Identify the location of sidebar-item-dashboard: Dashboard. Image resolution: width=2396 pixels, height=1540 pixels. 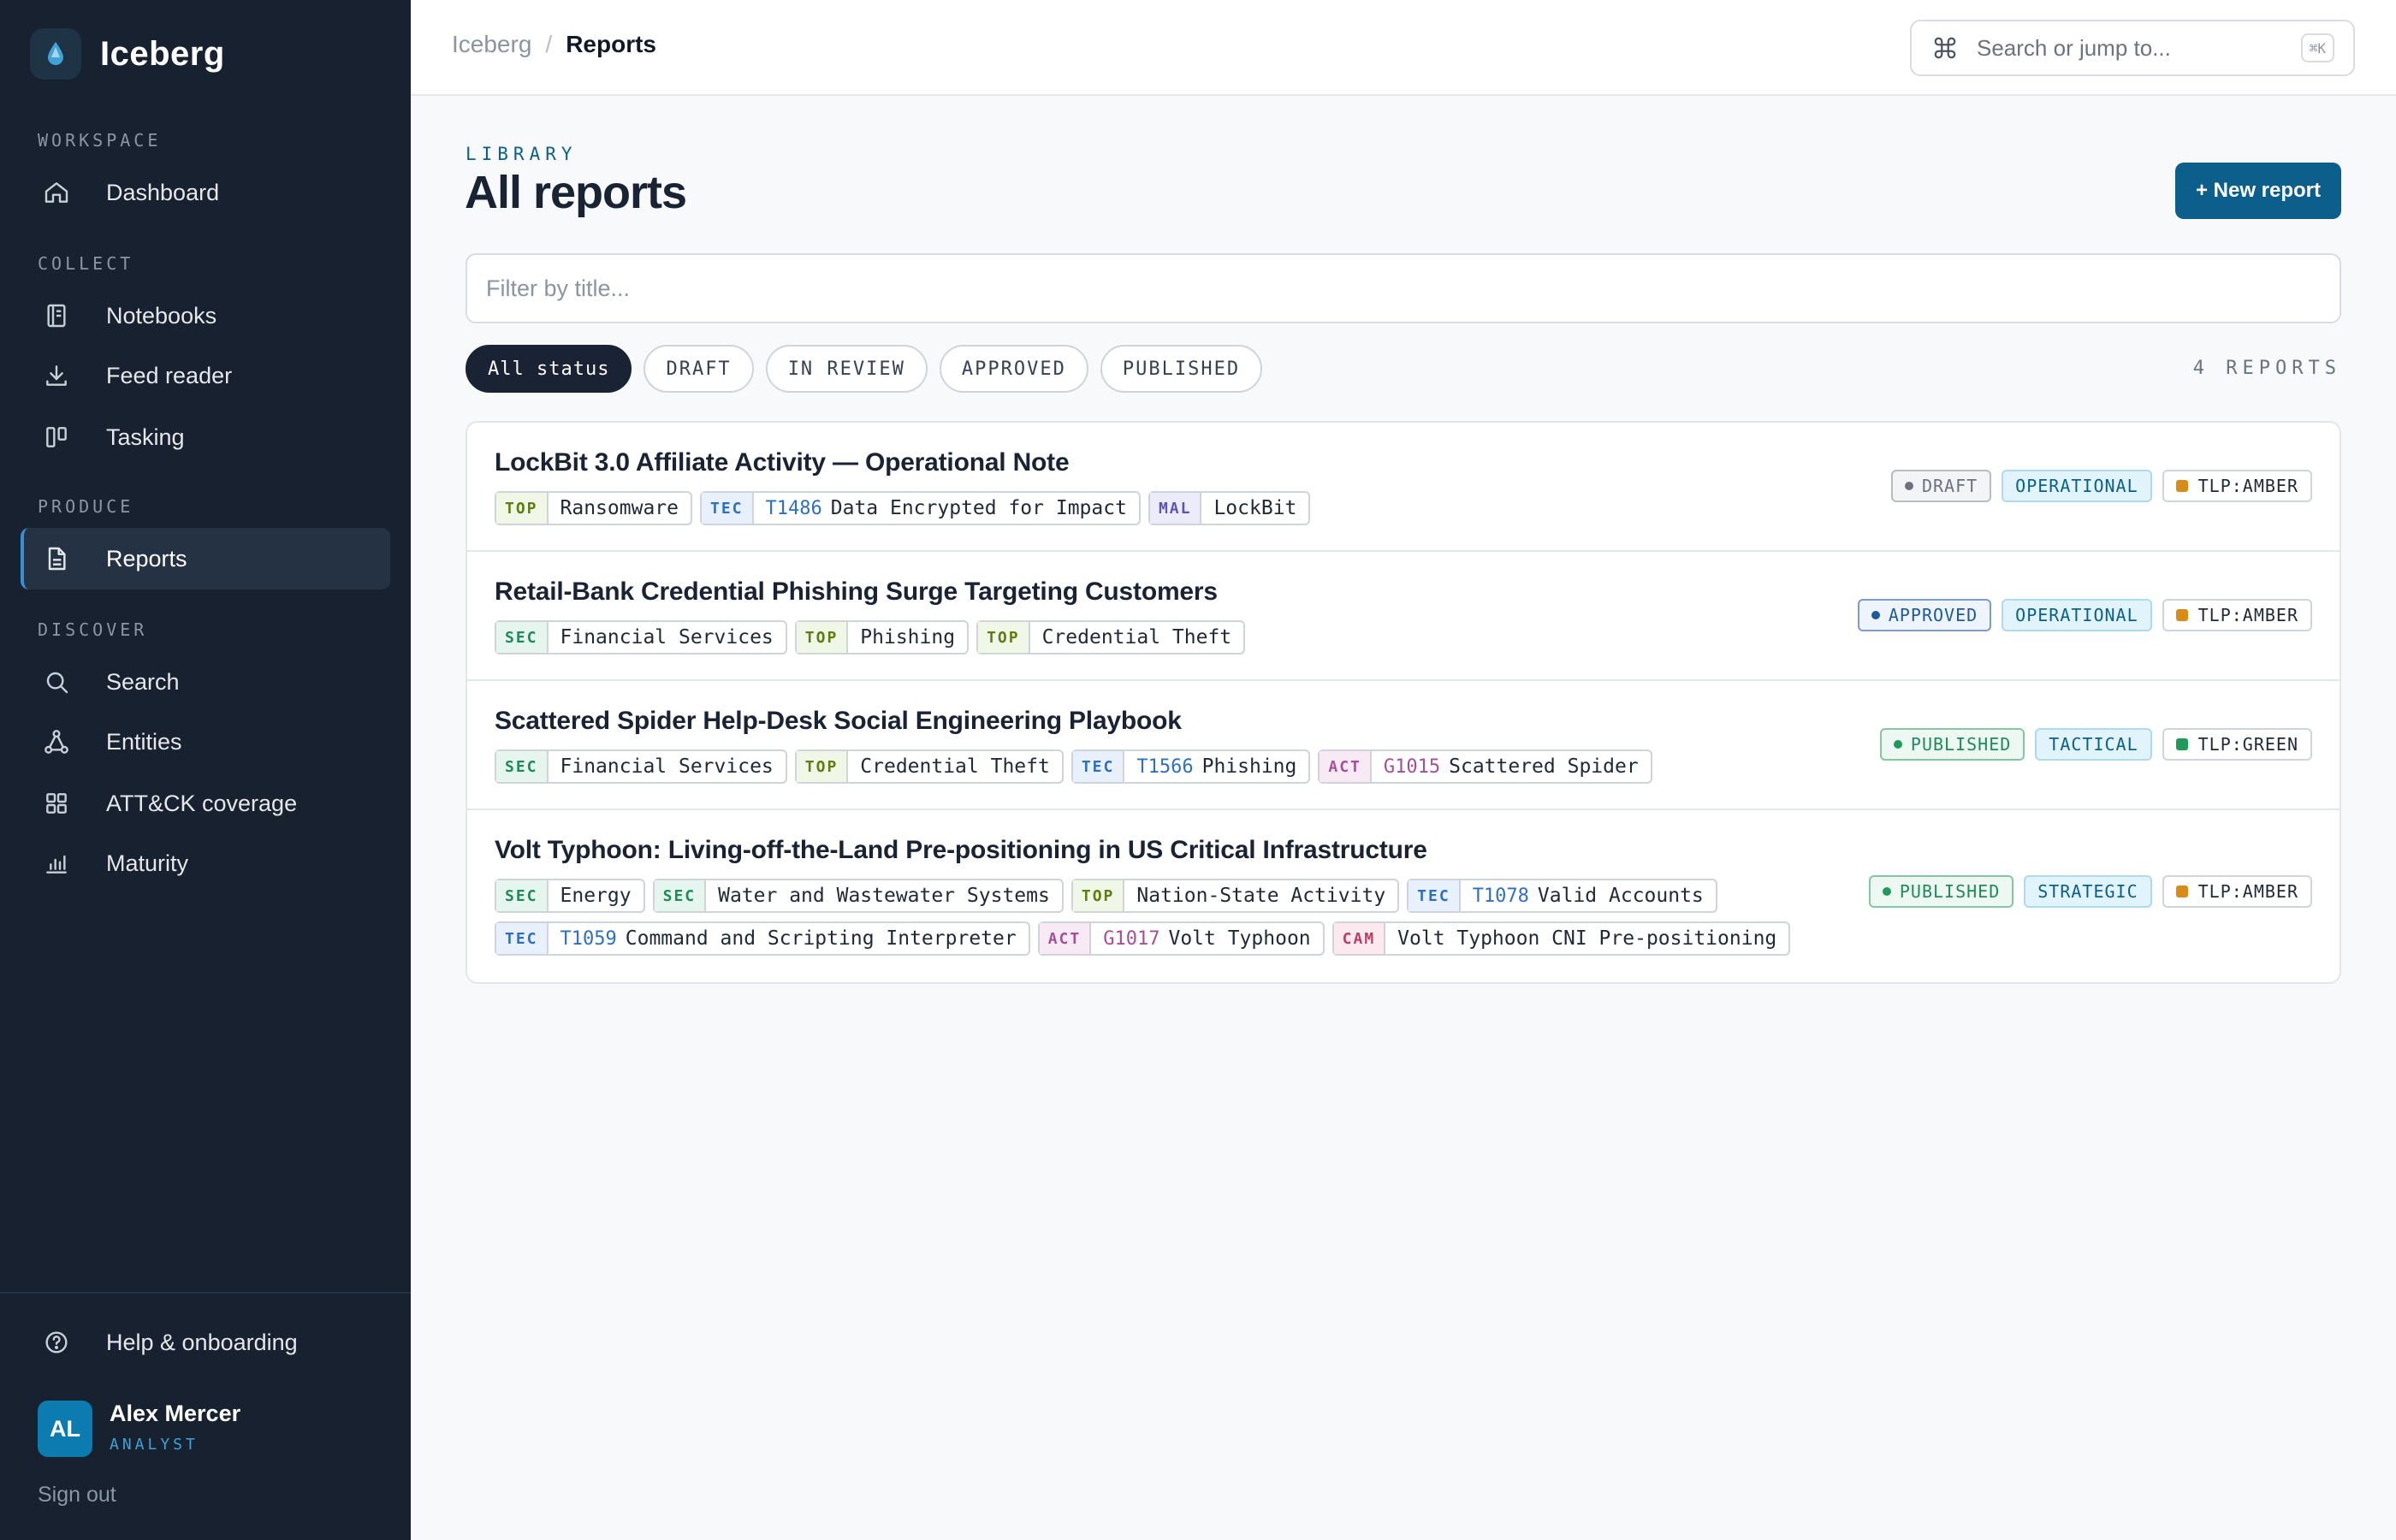
(205, 192).